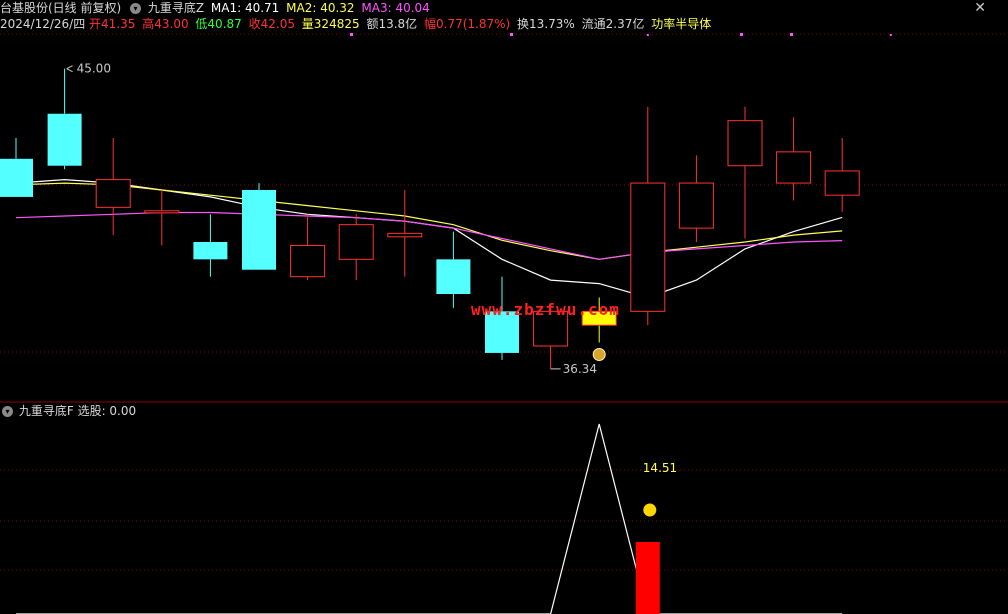  What do you see at coordinates (107, 411) in the screenshot?
I see `sub-value-label: 选股: 0.00` at bounding box center [107, 411].